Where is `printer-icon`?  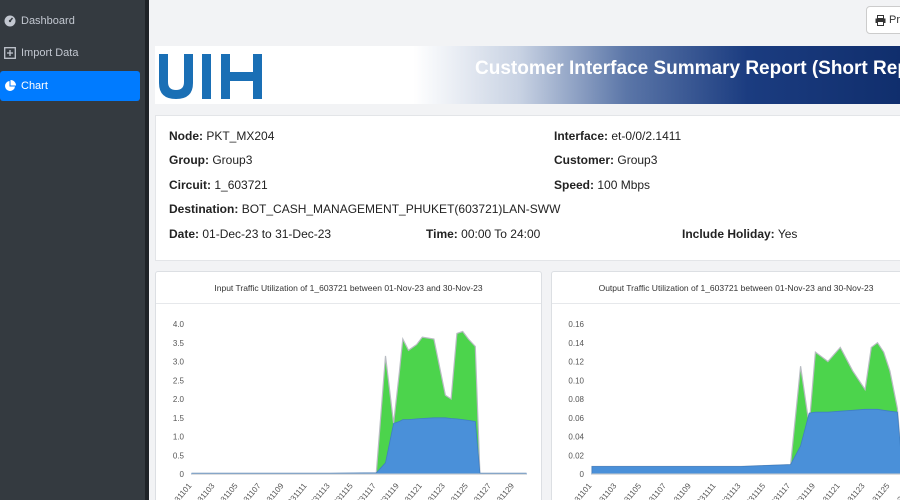 printer-icon is located at coordinates (880, 20).